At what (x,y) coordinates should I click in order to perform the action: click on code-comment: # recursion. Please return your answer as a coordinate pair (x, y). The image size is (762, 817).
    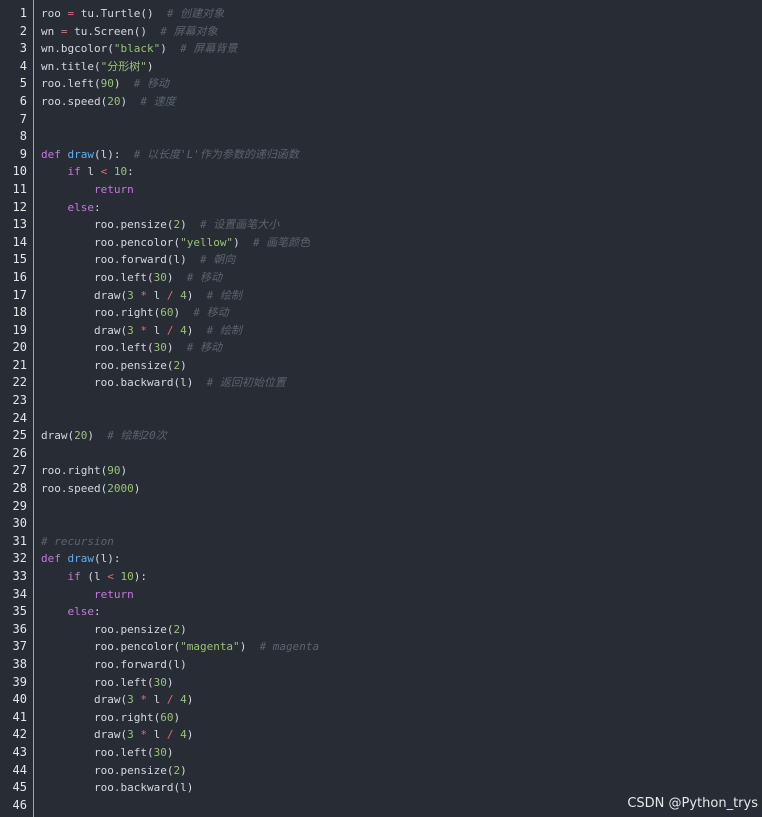
    Looking at the image, I should click on (77, 541).